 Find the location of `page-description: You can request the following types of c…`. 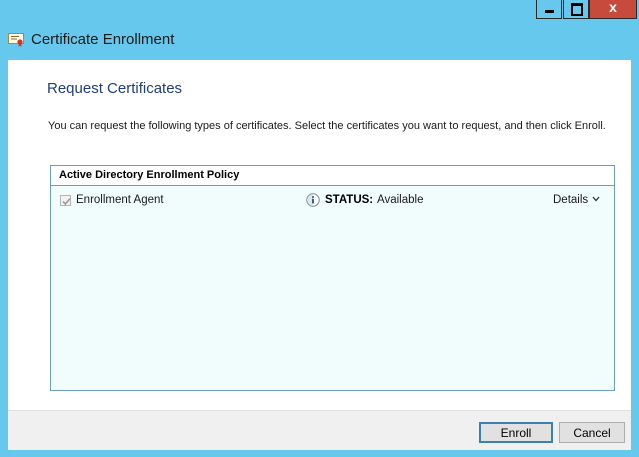

page-description: You can request the following types of c… is located at coordinates (327, 126).